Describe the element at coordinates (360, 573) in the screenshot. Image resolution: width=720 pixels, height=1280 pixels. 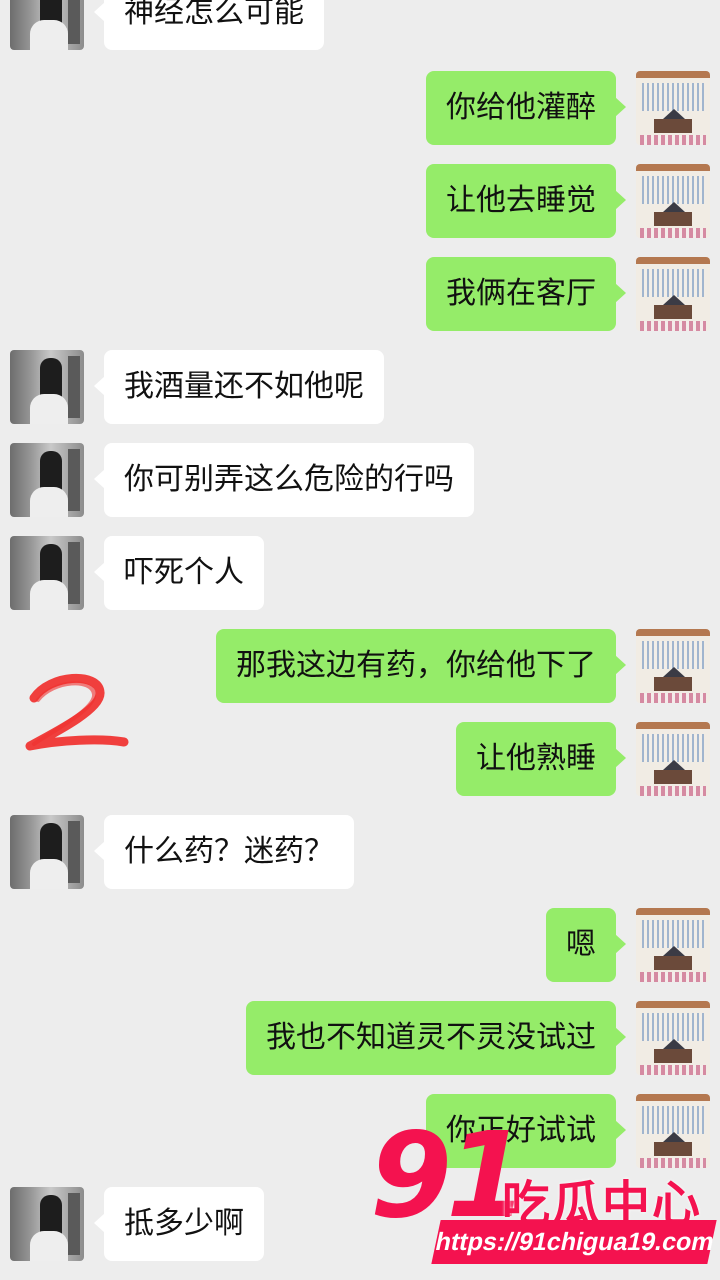
I see `message-received: 吓死个人` at that location.